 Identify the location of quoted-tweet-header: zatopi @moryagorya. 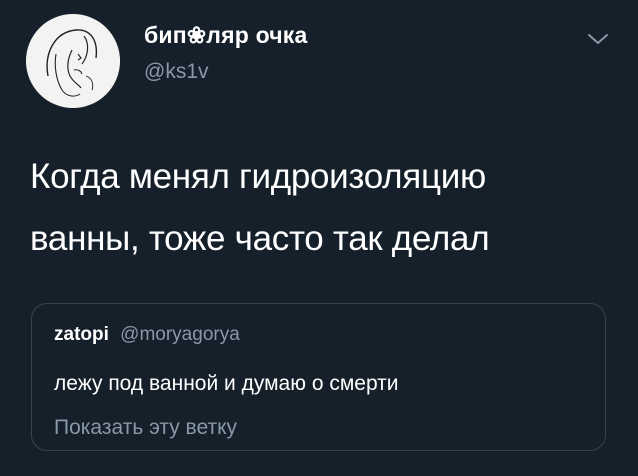
(147, 335).